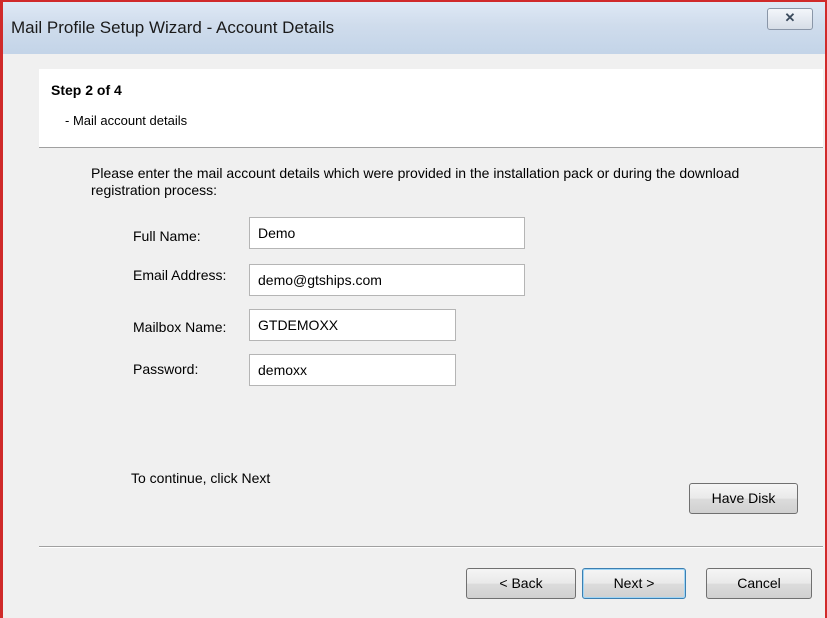  I want to click on footer-divider, so click(431, 547).